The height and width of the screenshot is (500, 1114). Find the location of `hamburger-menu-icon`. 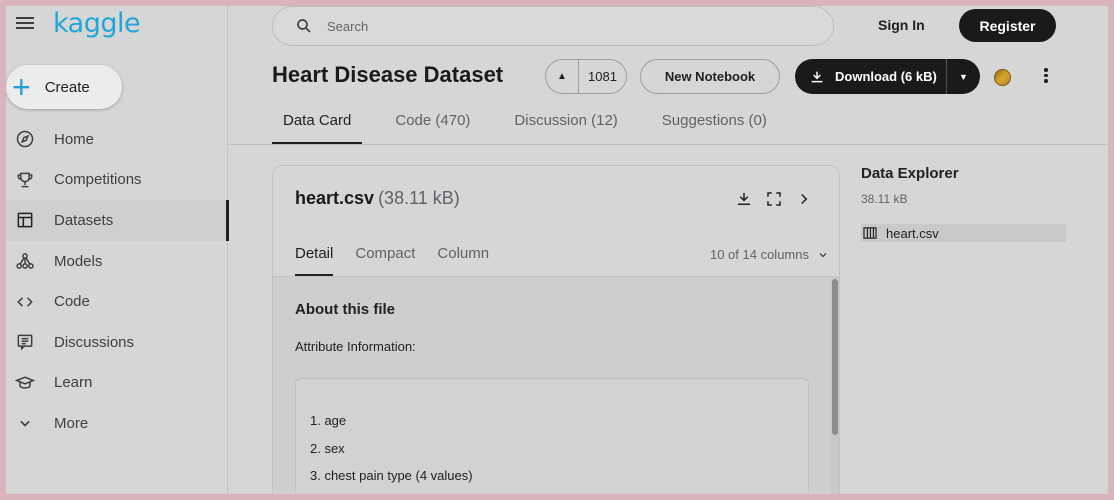

hamburger-menu-icon is located at coordinates (26, 24).